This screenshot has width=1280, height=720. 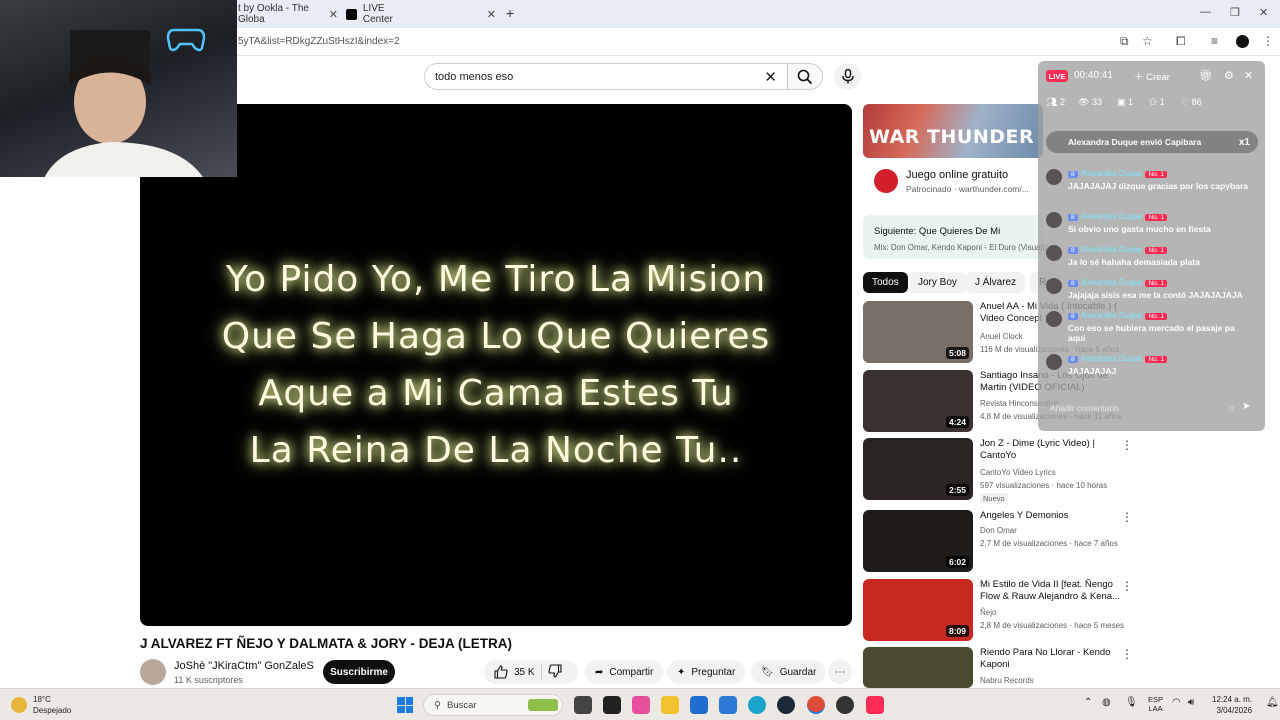 I want to click on tray-chevron-icon: ⌃, so click(x=1088, y=703).